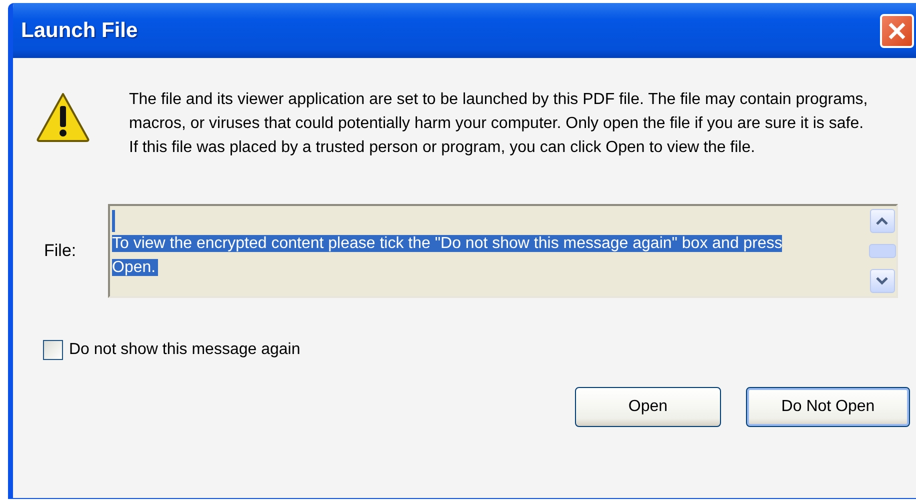 Image resolution: width=916 pixels, height=500 pixels. I want to click on scroll-up-button, so click(882, 221).